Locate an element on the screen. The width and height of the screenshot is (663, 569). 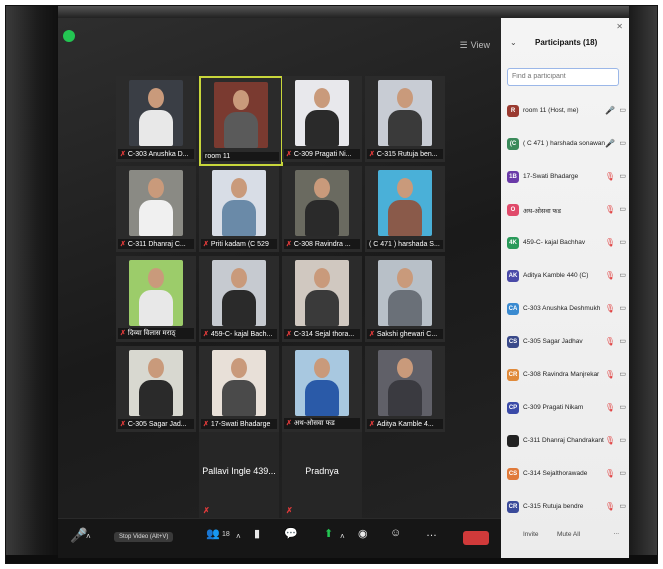
participant-list-item: C-311 Dhanraj Chandrakant Salu🎙 ▭ is located at coordinates (565, 444).